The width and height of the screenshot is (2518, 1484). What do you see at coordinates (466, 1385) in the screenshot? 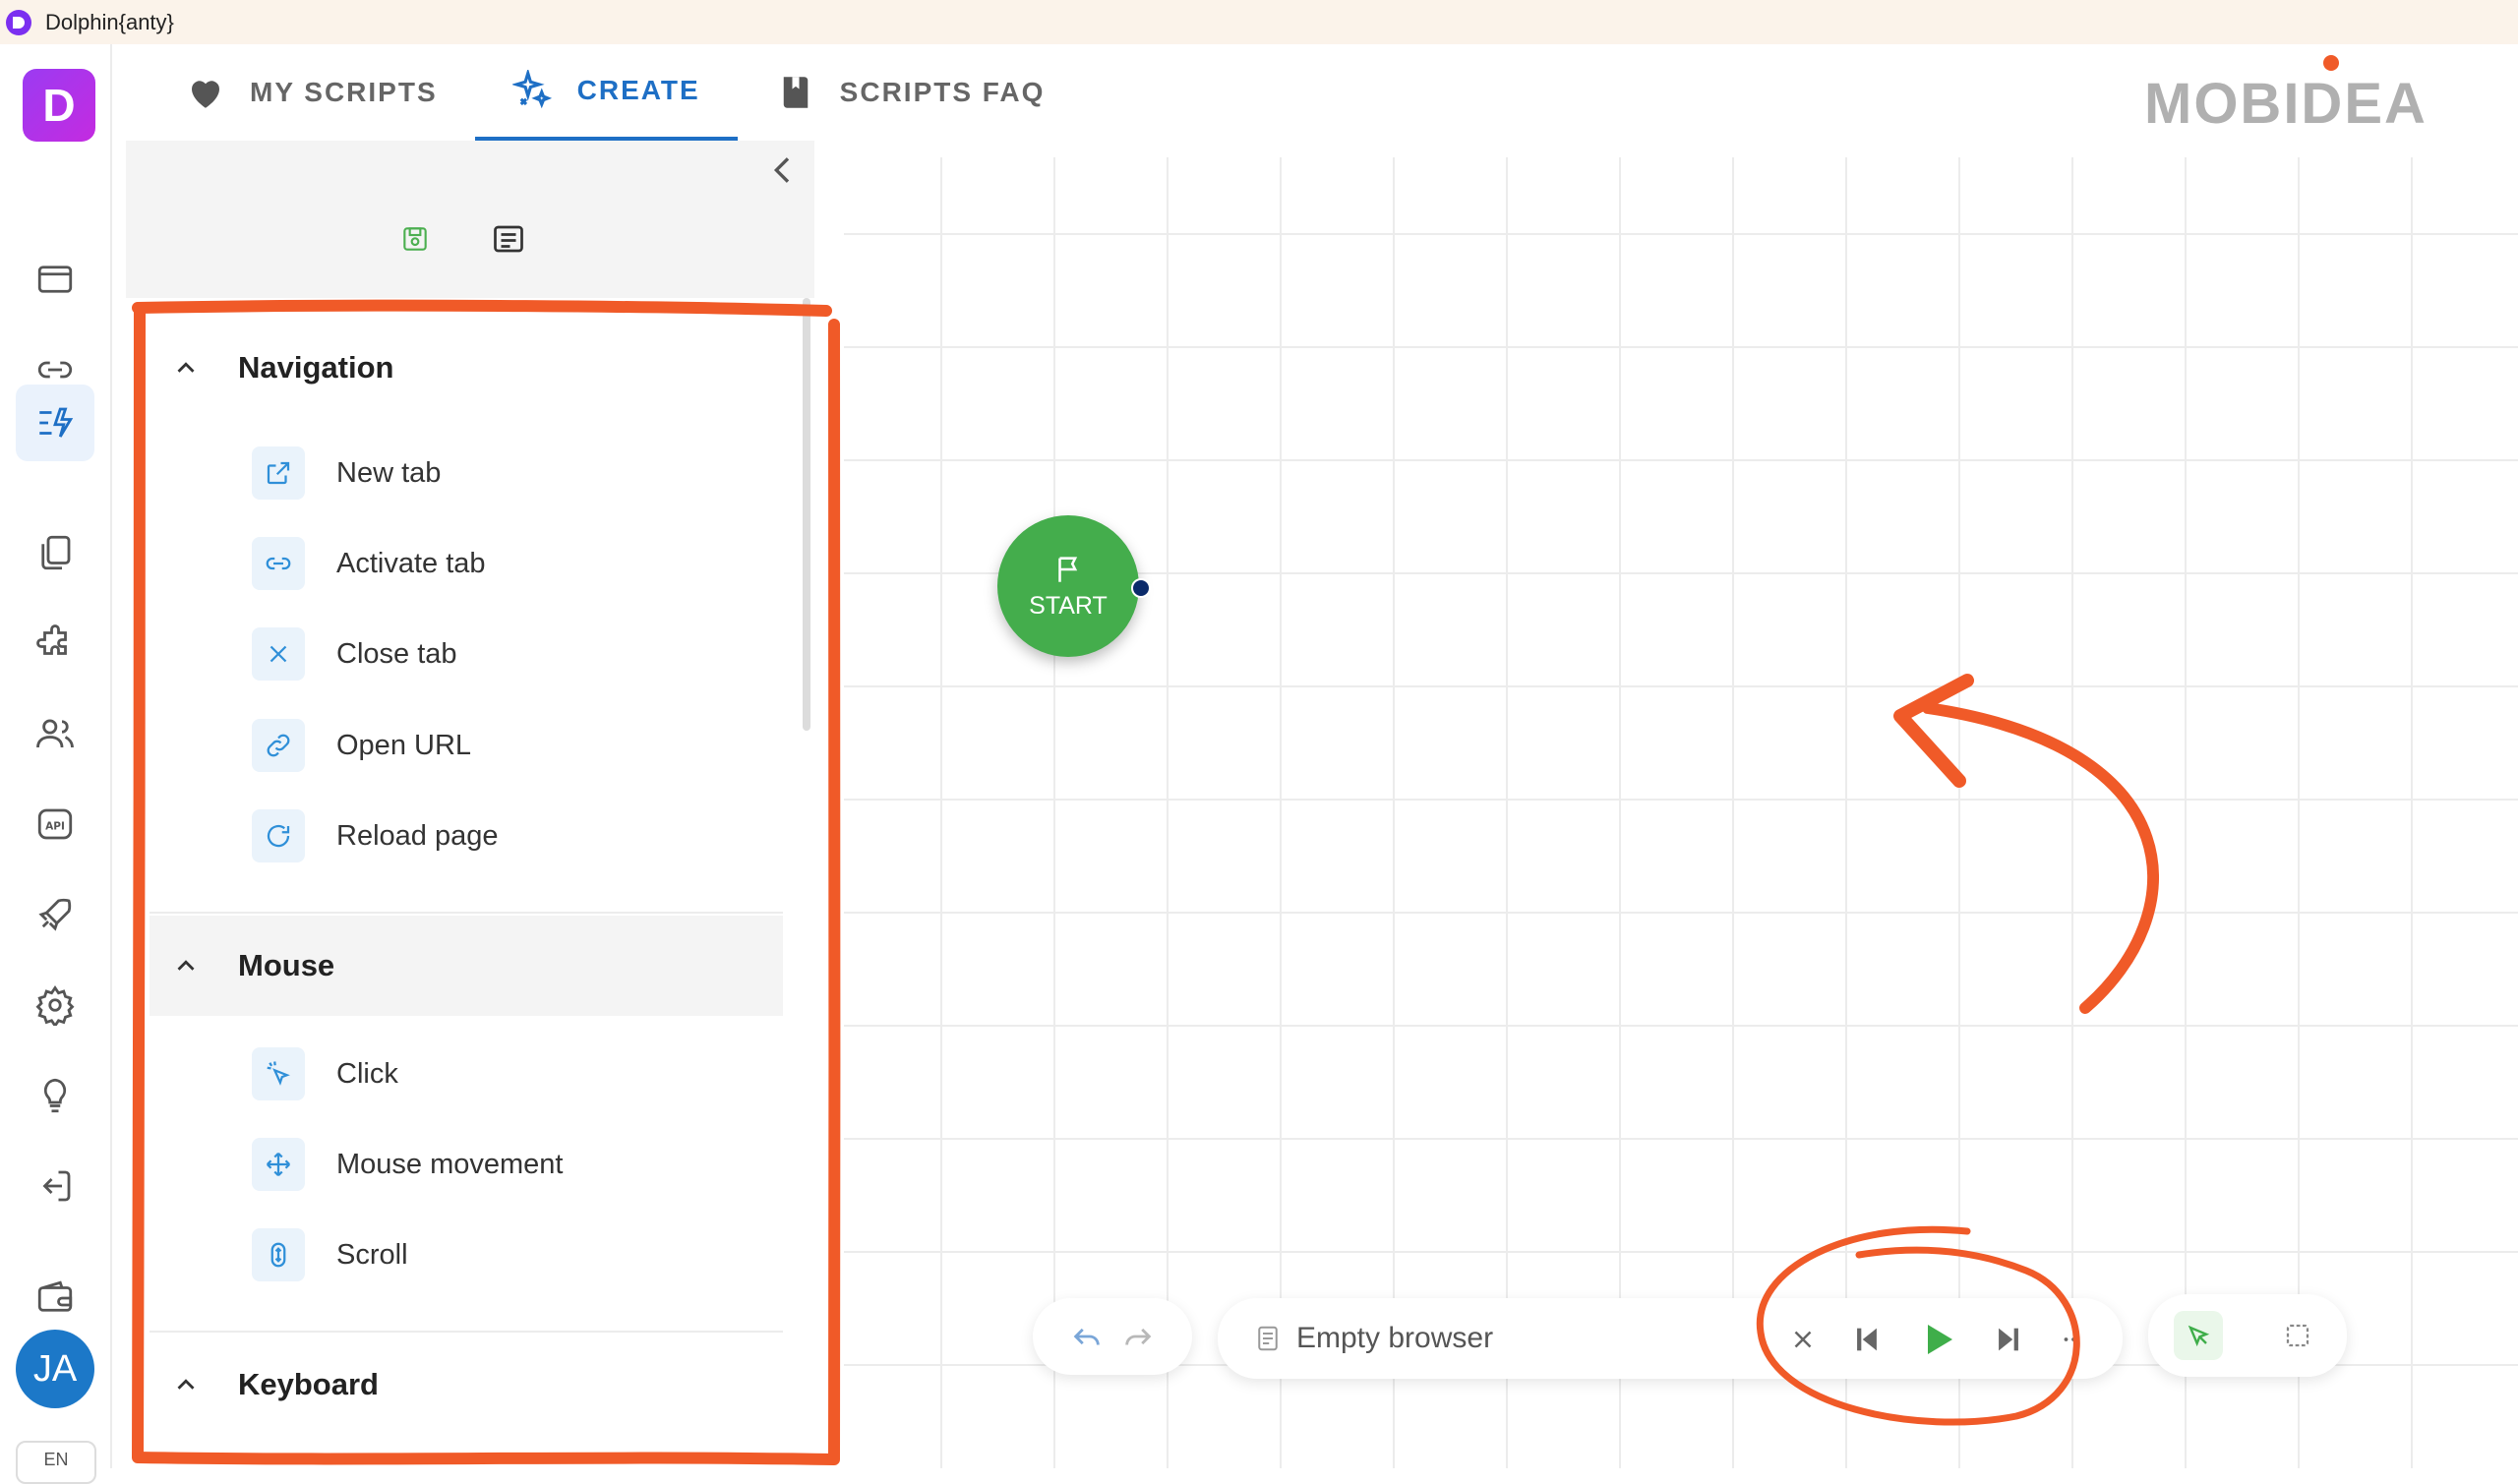
I see `section-keyboard-header: Keyboard` at bounding box center [466, 1385].